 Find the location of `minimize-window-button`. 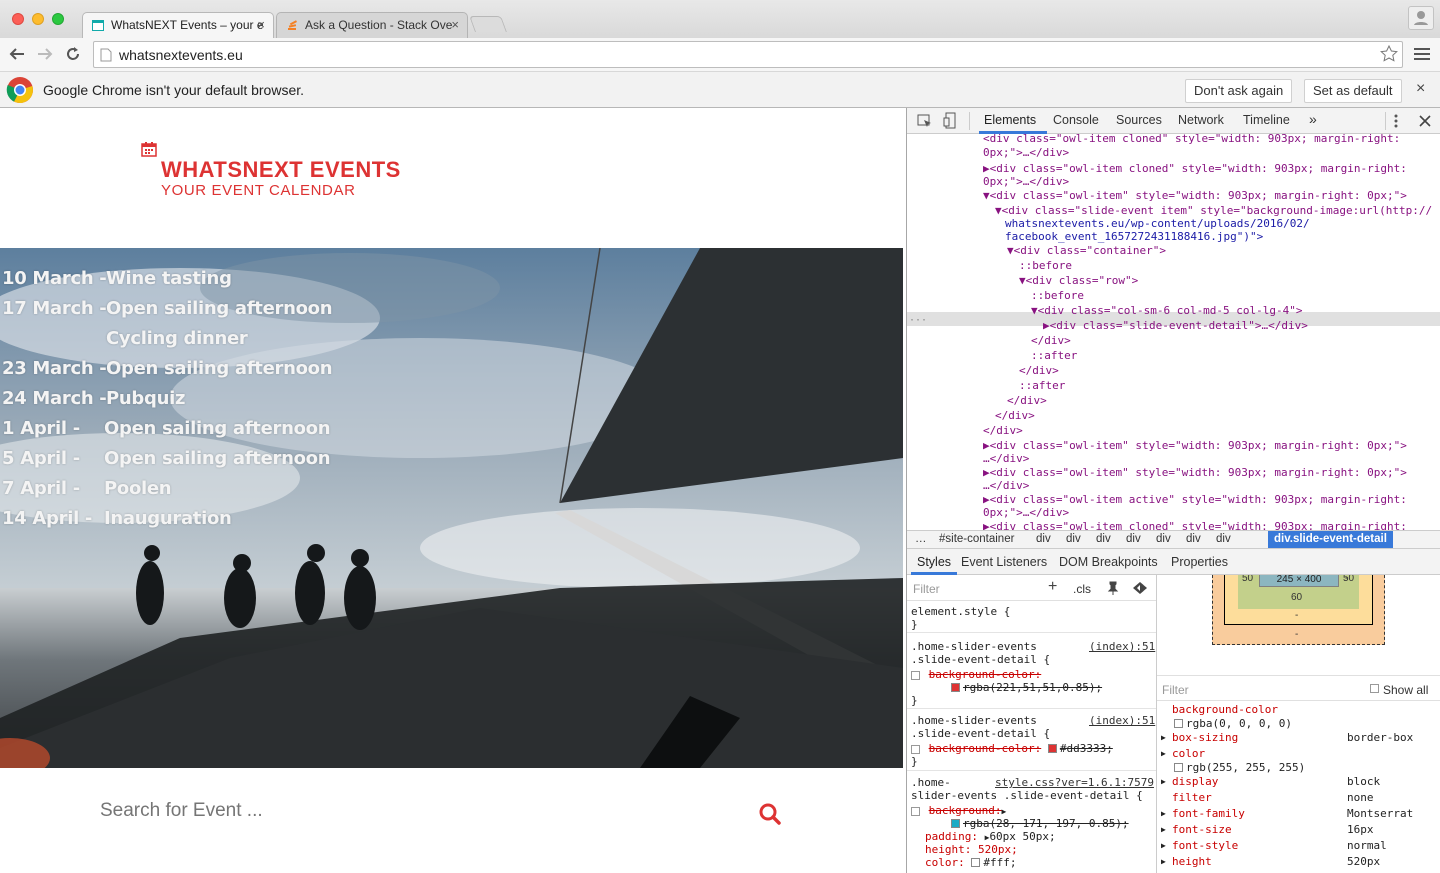

minimize-window-button is located at coordinates (38, 19).